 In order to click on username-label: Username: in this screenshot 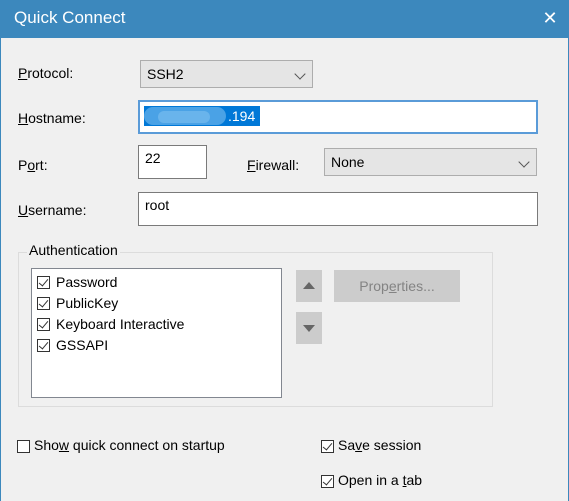, I will do `click(52, 210)`.